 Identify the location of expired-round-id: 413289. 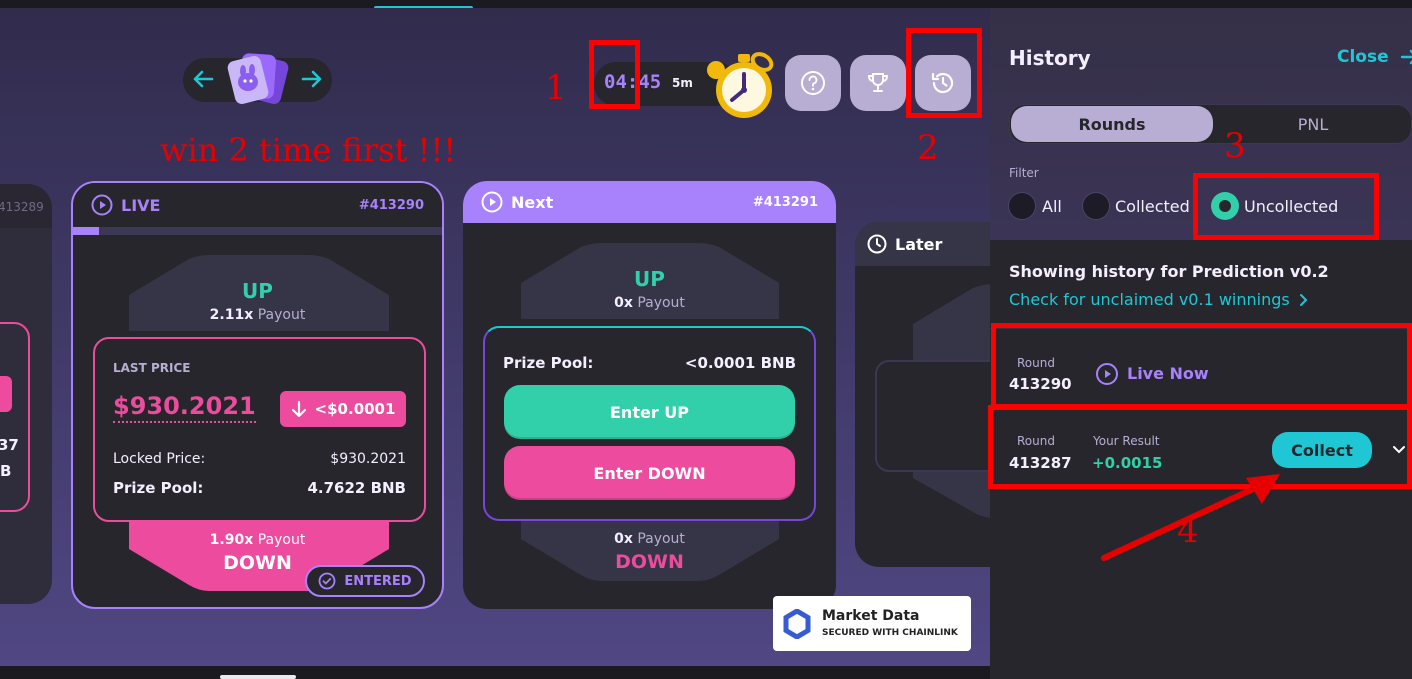
(22, 207).